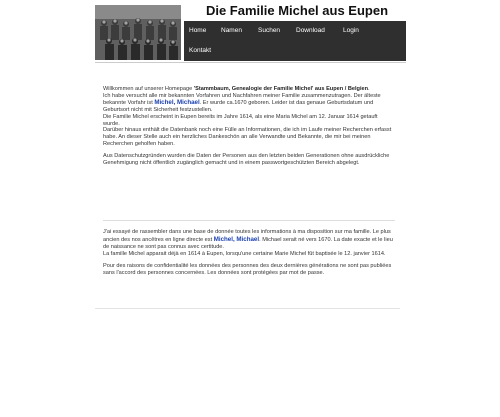 This screenshot has height=417, width=500. Describe the element at coordinates (250, 62) in the screenshot. I see `header-divider` at that location.